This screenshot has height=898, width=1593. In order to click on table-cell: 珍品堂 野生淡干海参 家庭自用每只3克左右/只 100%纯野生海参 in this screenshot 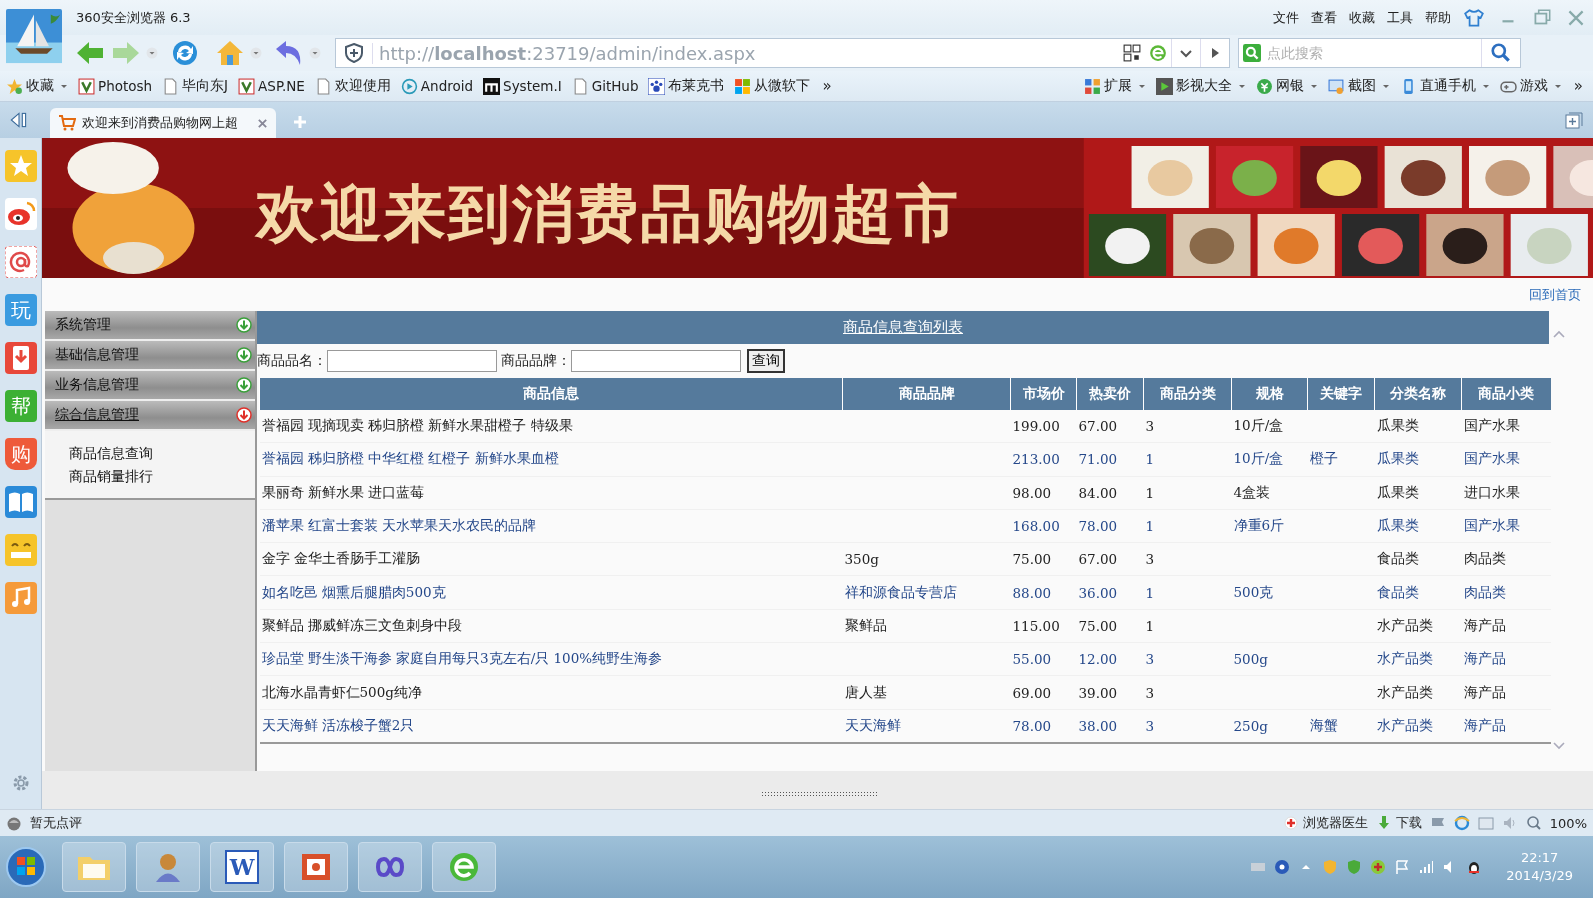, I will do `click(462, 658)`.